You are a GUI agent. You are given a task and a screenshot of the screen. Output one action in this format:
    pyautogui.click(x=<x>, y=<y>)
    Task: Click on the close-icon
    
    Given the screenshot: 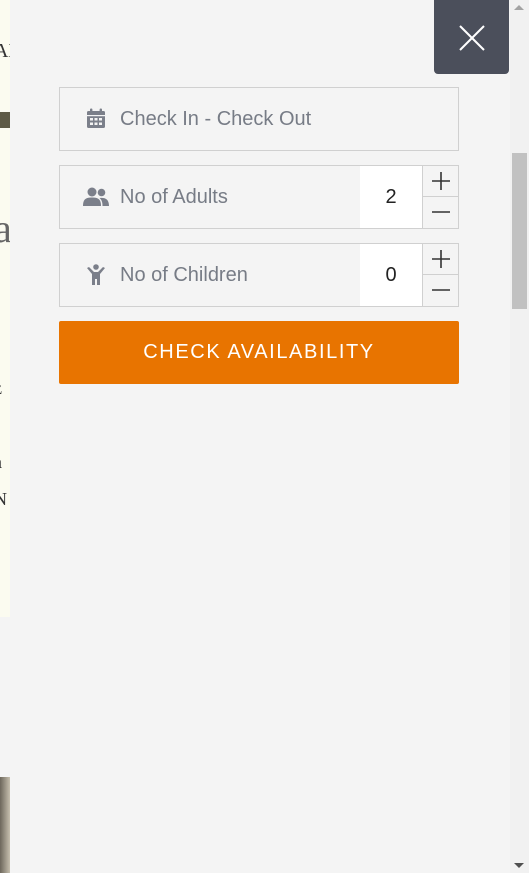 What is the action you would take?
    pyautogui.click(x=472, y=38)
    